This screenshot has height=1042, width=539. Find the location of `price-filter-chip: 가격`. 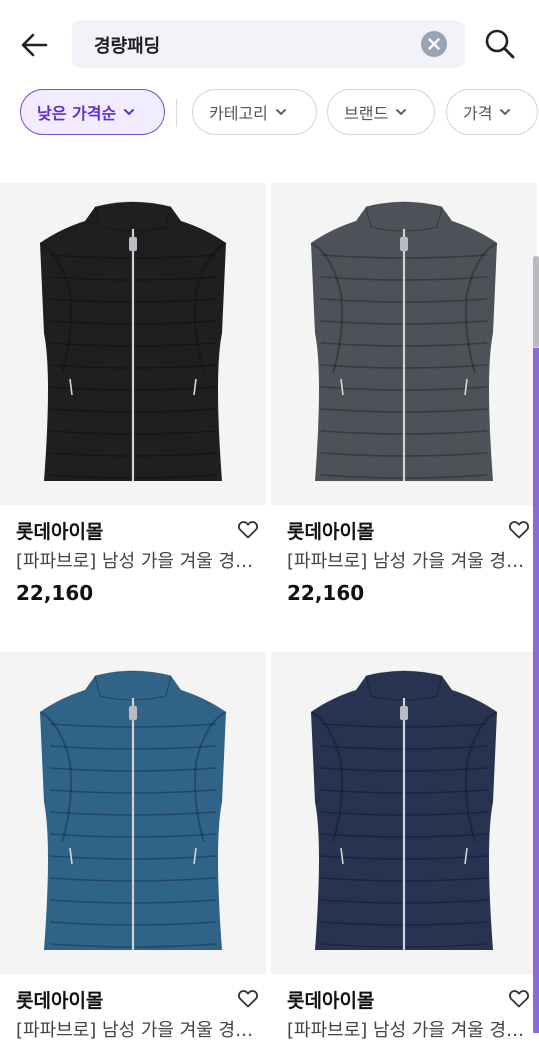

price-filter-chip: 가격 is located at coordinates (492, 112).